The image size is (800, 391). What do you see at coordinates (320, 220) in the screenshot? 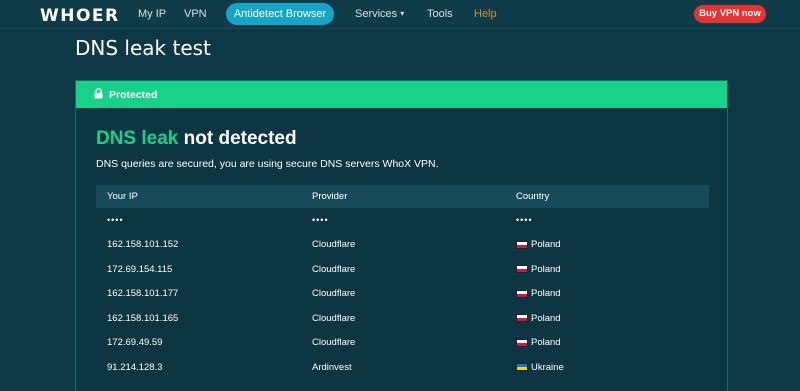
I see `provider-placeholder: ••••` at bounding box center [320, 220].